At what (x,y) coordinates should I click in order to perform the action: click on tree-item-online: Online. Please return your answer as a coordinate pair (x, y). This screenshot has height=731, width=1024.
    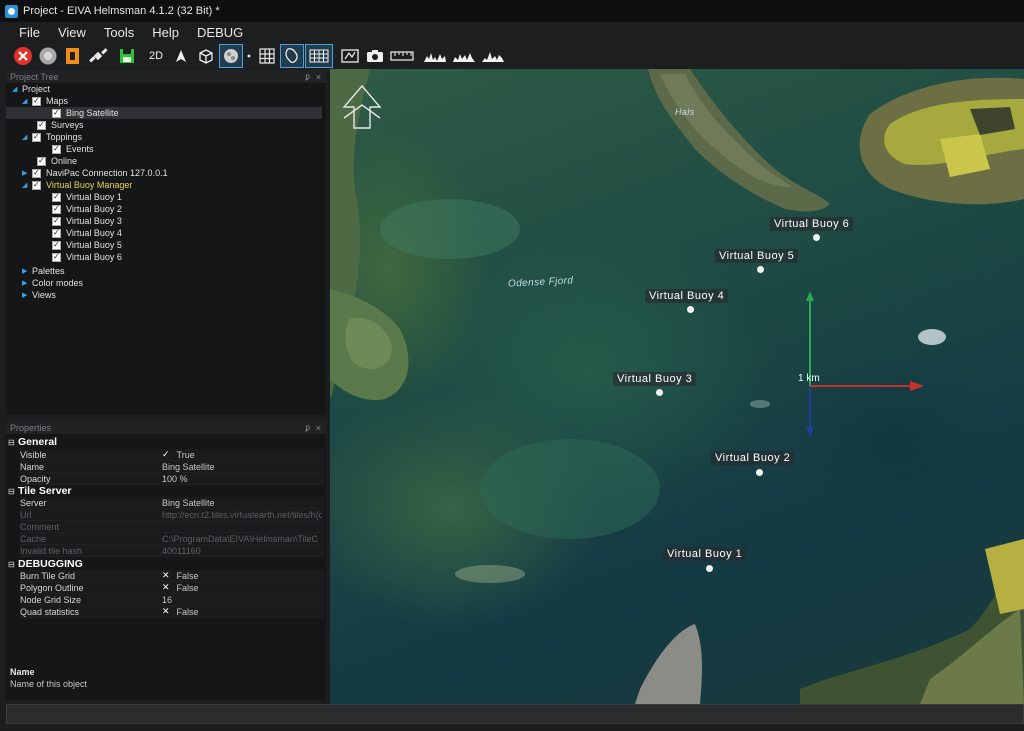
    Looking at the image, I should click on (57, 161).